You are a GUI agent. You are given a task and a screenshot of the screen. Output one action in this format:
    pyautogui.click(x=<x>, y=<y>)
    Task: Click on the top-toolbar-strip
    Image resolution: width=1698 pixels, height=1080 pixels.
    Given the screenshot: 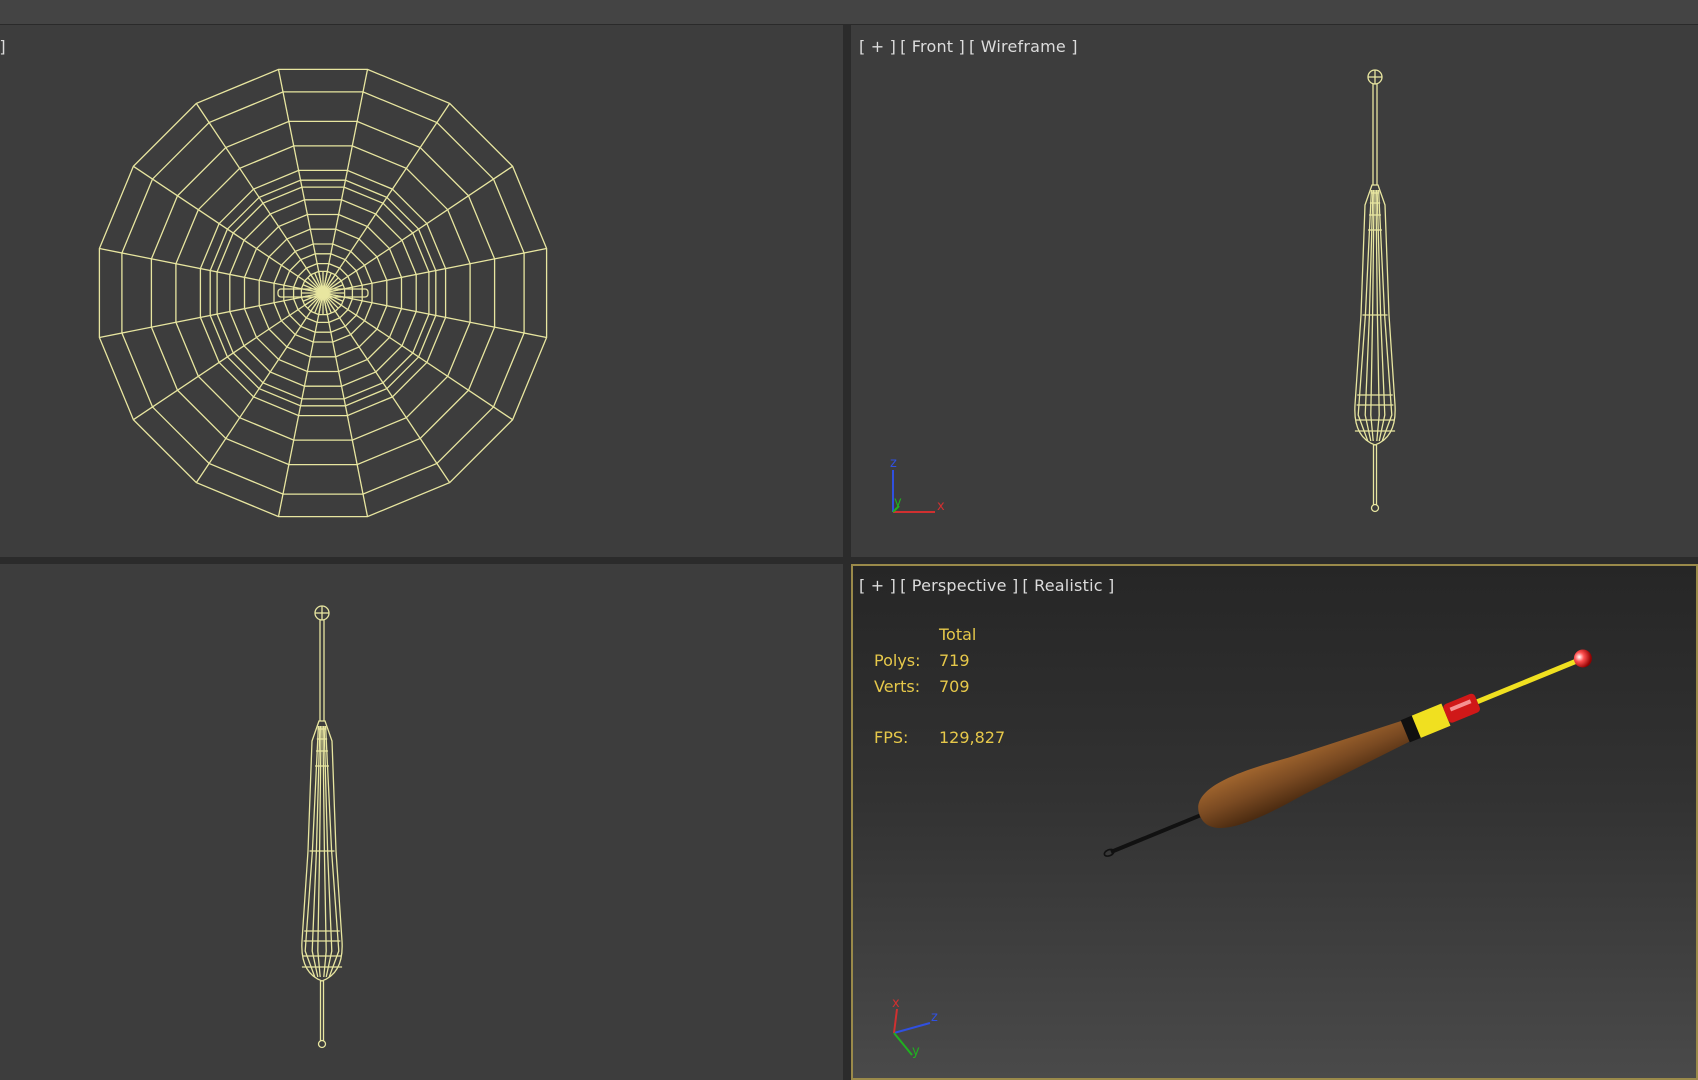 What is the action you would take?
    pyautogui.click(x=849, y=12)
    